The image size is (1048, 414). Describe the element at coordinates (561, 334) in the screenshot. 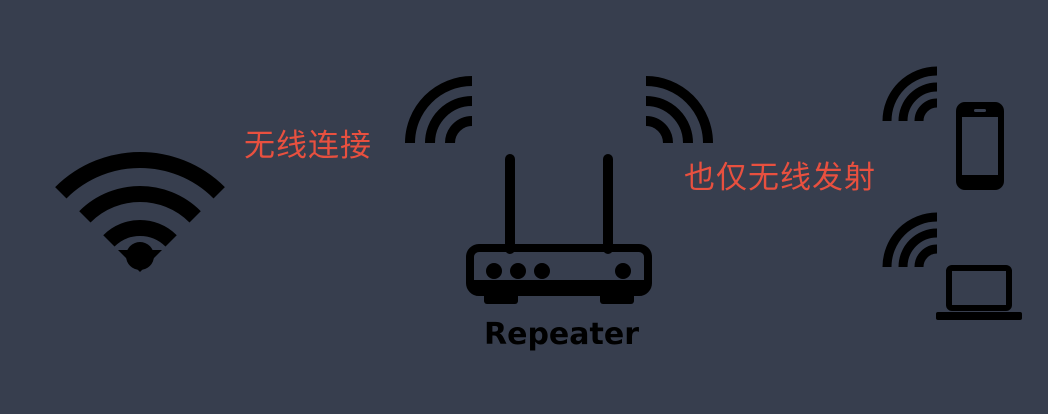

I see `repeater-label: Repeater` at that location.